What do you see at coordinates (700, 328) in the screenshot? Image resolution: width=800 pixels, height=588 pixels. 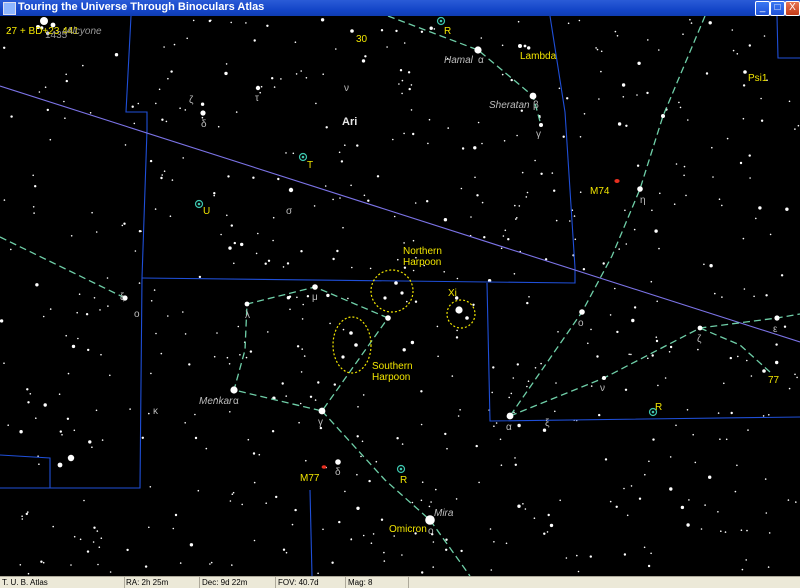 I see `zeta-psc-star` at bounding box center [700, 328].